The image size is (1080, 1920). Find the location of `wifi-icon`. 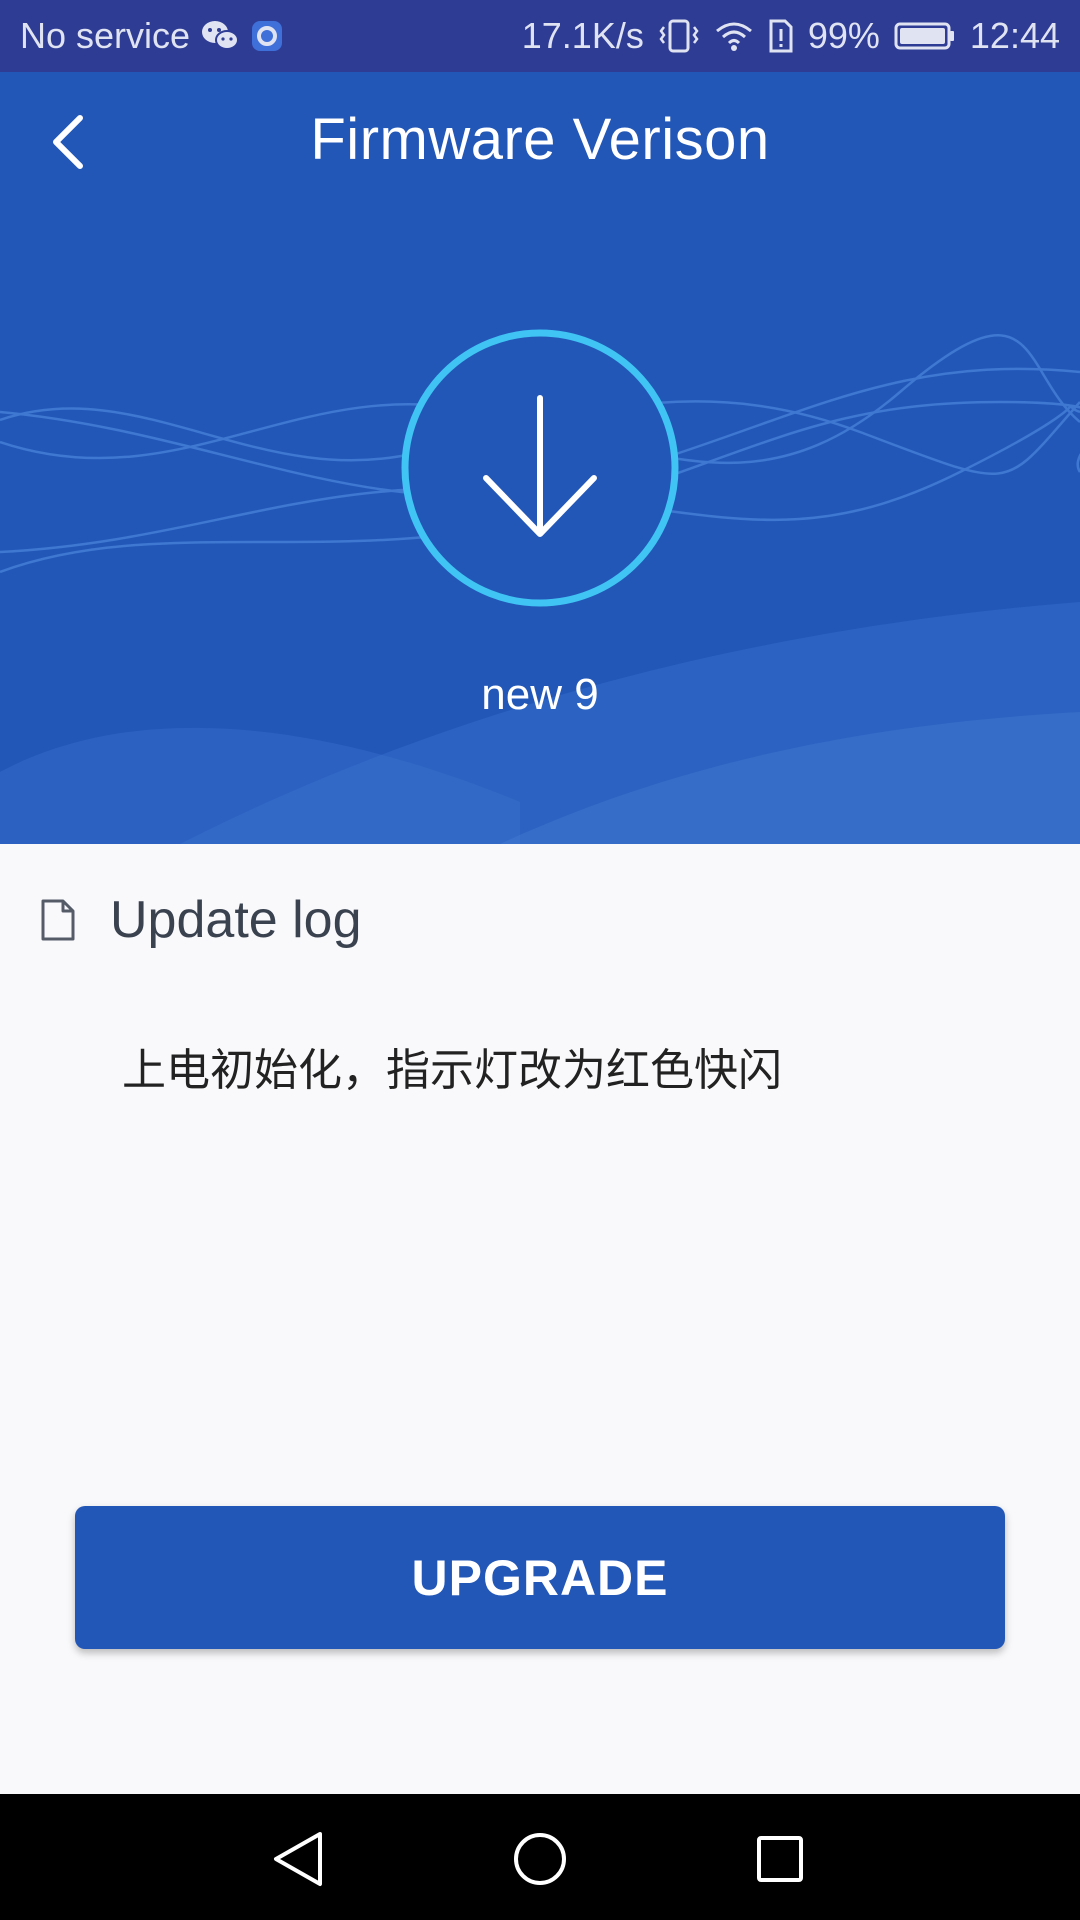

wifi-icon is located at coordinates (734, 36).